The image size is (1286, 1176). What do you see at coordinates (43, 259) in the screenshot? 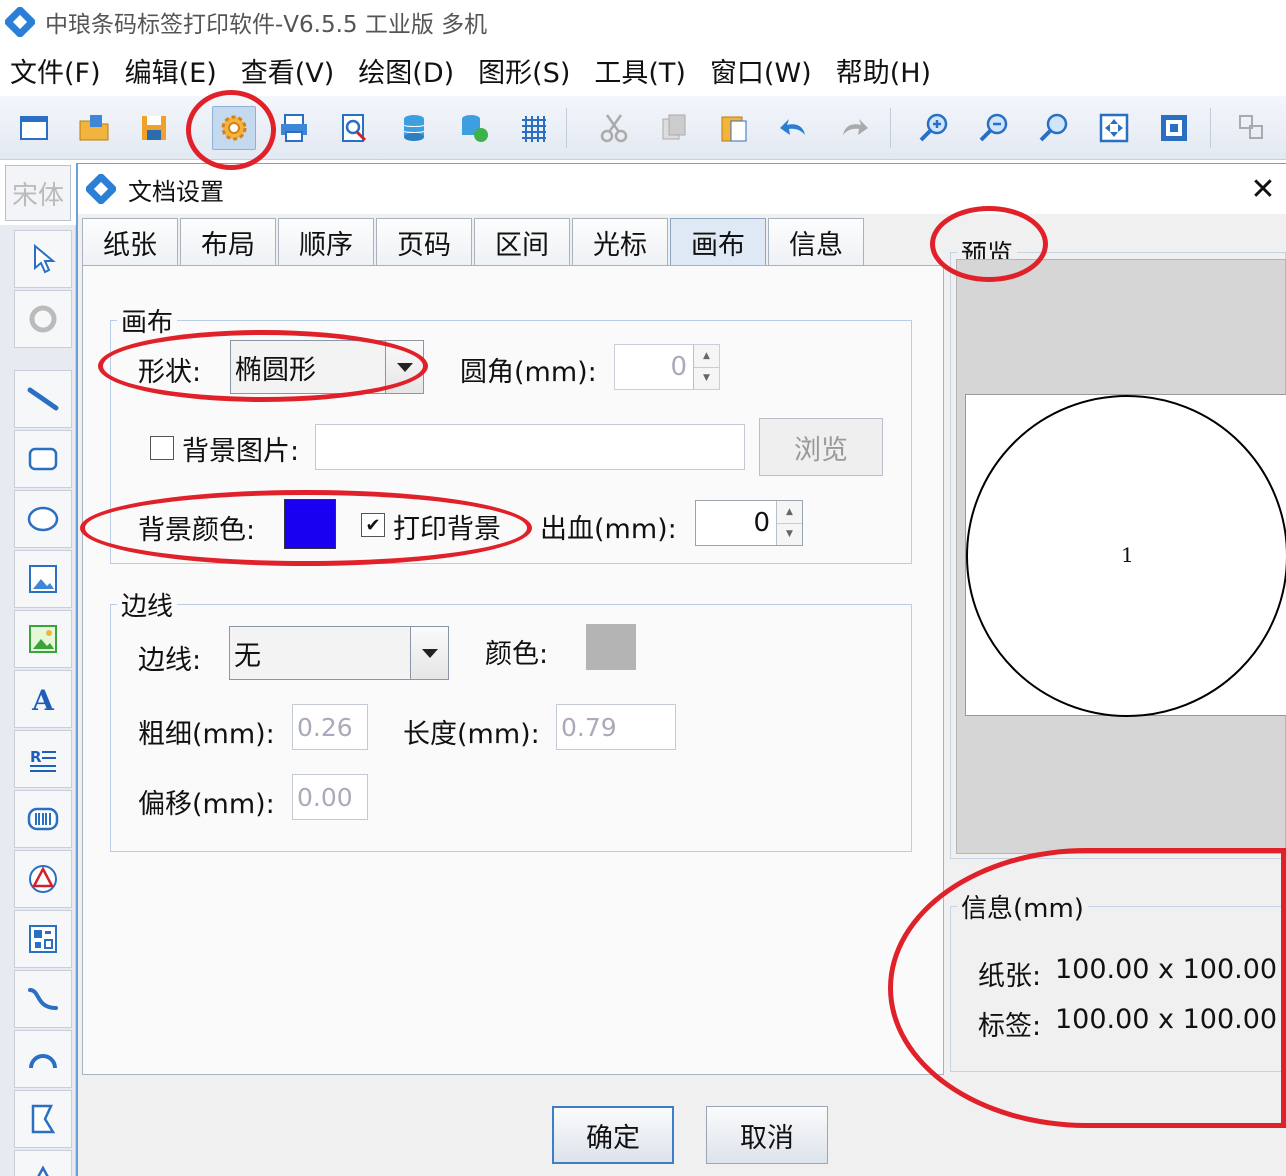
I see `select-pointer-icon` at bounding box center [43, 259].